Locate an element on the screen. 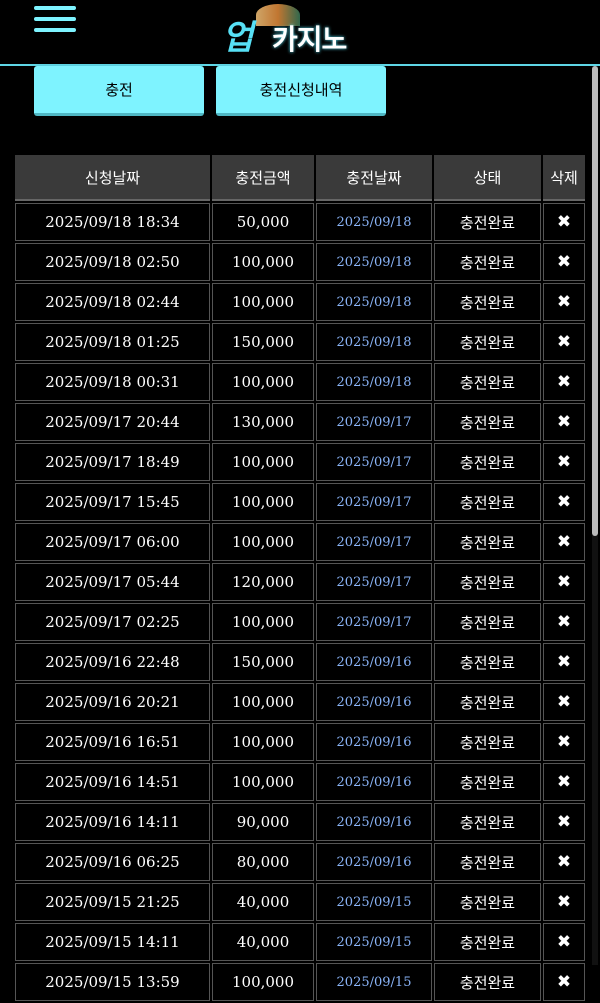 Image resolution: width=600 pixels, height=1003 pixels. table-row: 2025/09/16 06:25 80,000 2025/09/16 충전완료 ✖ is located at coordinates (300, 862).